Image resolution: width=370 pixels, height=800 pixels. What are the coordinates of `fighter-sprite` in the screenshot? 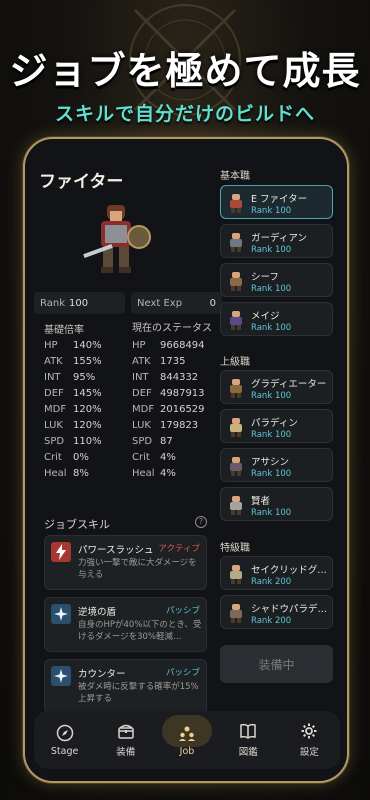 It's located at (117, 239).